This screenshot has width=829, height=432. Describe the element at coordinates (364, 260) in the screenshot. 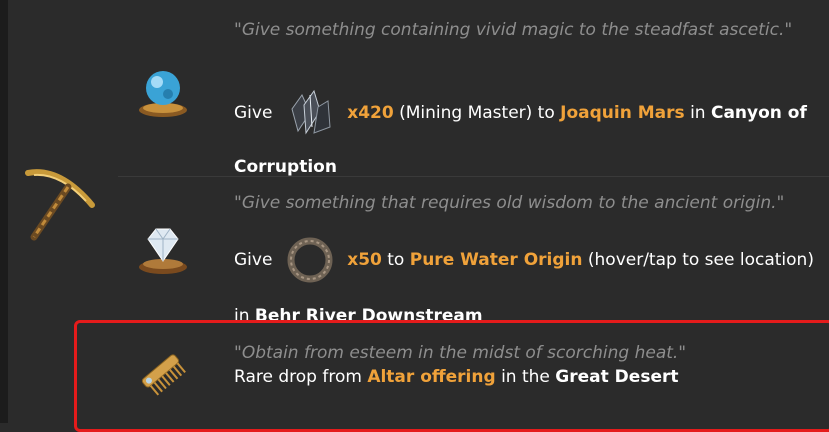

I see `item-quantity: x50` at that location.